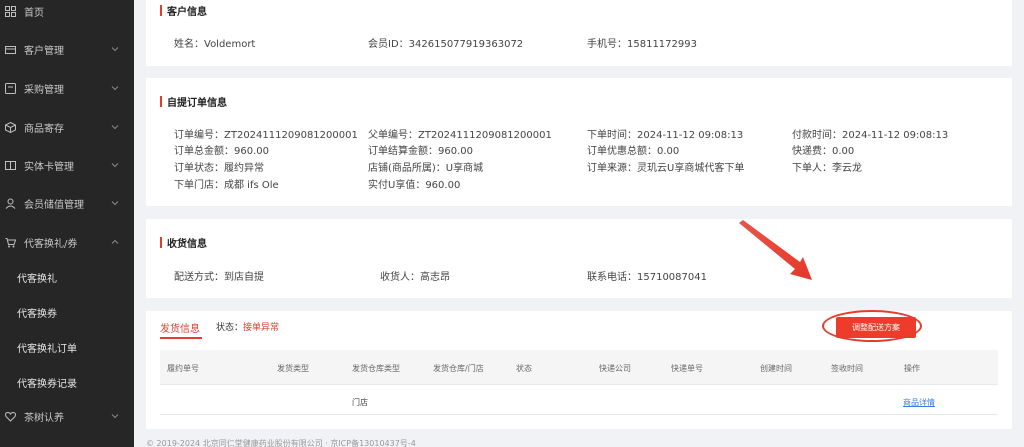 The width and height of the screenshot is (1024, 447). What do you see at coordinates (293, 368) in the screenshot?
I see `col-ship-type: 发货类型` at bounding box center [293, 368].